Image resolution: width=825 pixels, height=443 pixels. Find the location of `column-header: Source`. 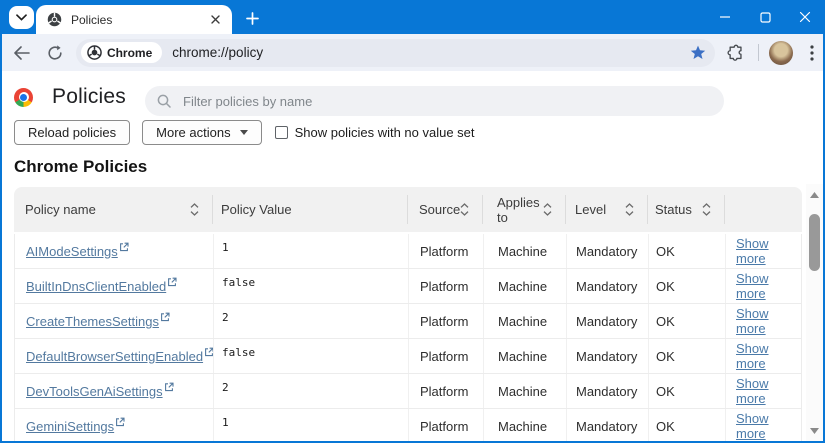

column-header: Source is located at coordinates (444, 209).